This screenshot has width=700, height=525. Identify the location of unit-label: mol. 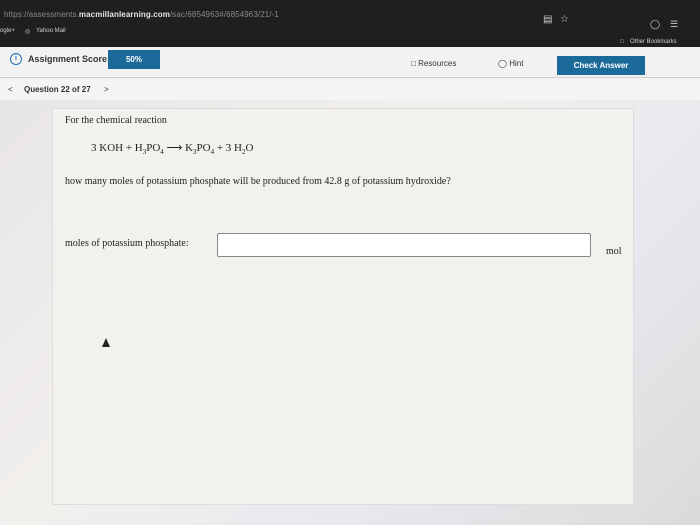
(614, 251).